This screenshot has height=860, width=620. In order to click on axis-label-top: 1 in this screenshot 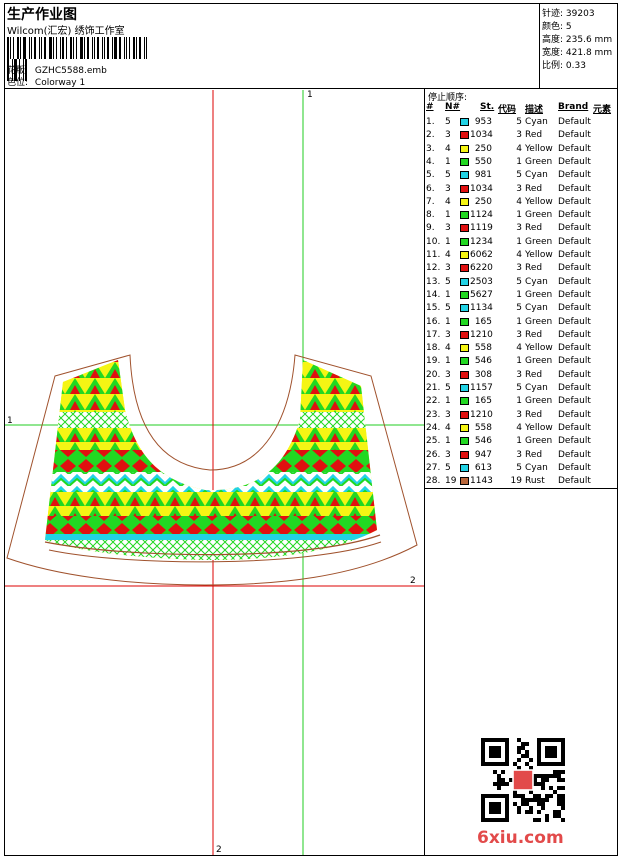, I will do `click(310, 95)`.